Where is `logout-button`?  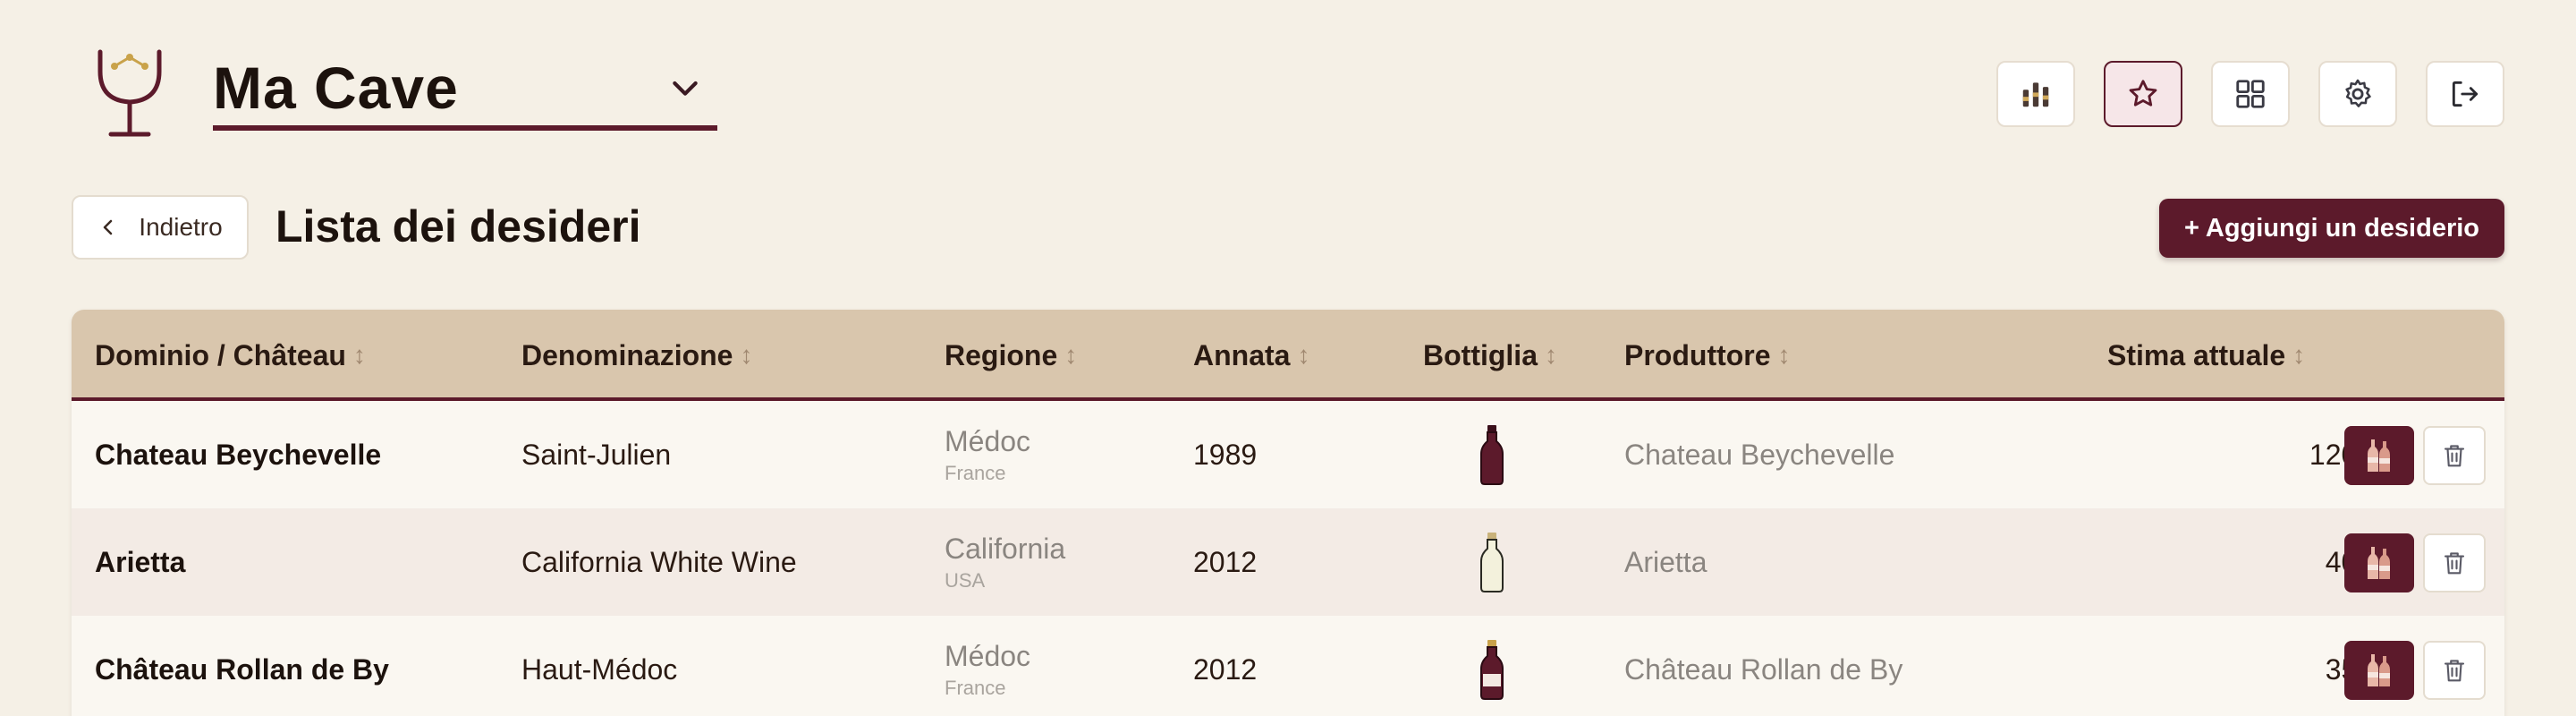 logout-button is located at coordinates (2465, 94).